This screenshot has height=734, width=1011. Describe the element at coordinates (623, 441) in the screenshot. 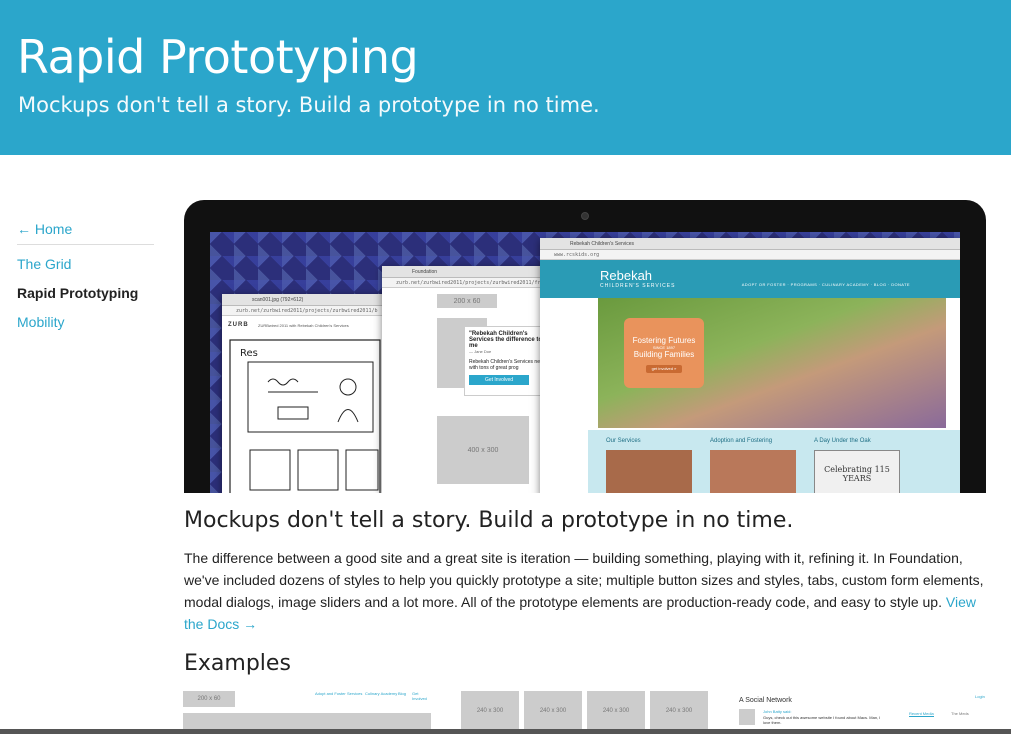

I see `col-our-services: Our Services` at that location.